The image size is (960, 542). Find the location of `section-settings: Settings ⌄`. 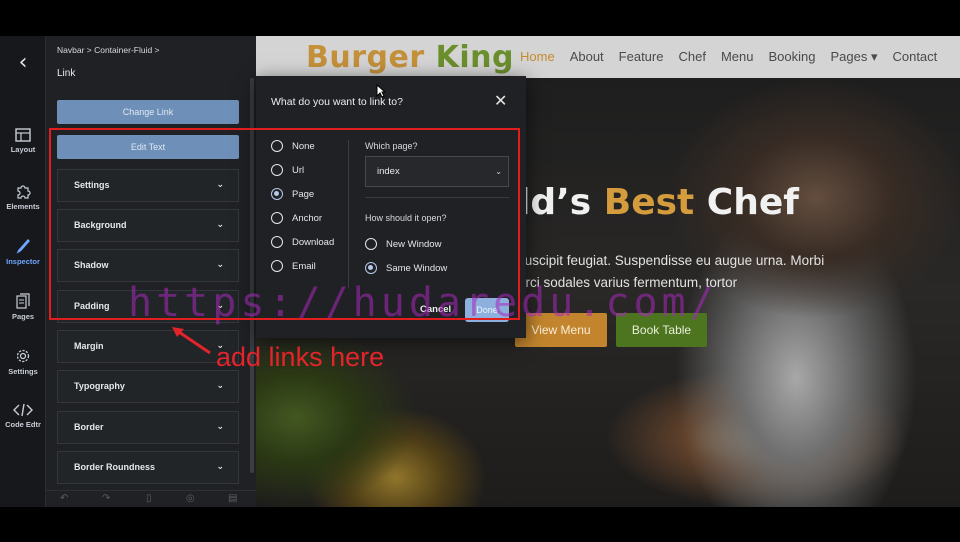

section-settings: Settings ⌄ is located at coordinates (148, 185).